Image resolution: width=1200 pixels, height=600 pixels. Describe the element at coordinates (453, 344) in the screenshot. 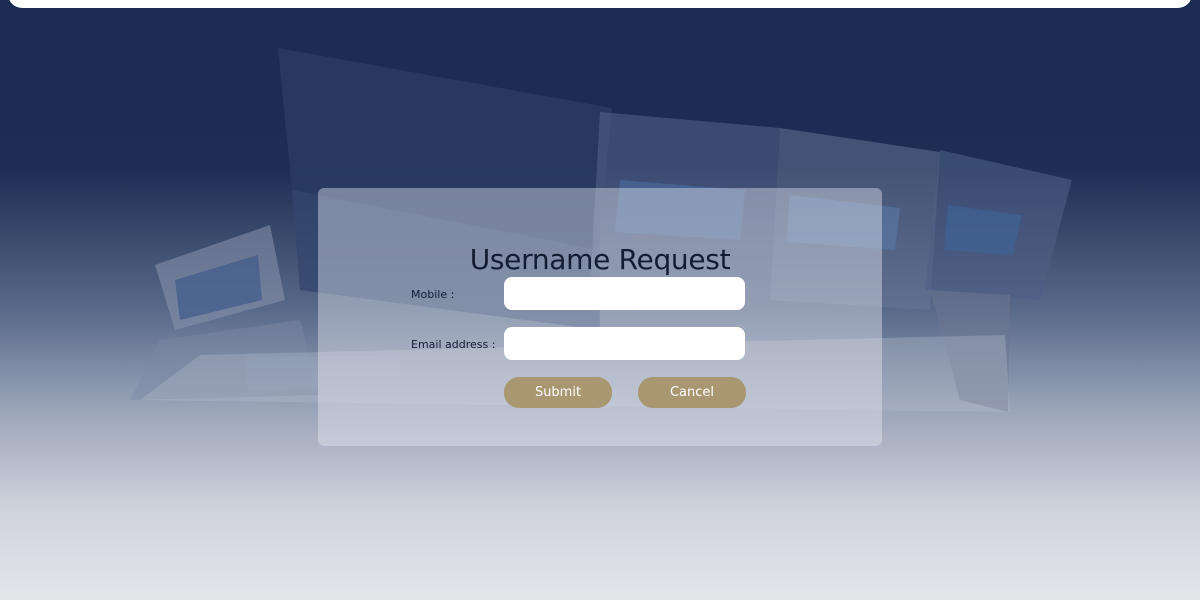

I see `email-label: Email address :` at that location.